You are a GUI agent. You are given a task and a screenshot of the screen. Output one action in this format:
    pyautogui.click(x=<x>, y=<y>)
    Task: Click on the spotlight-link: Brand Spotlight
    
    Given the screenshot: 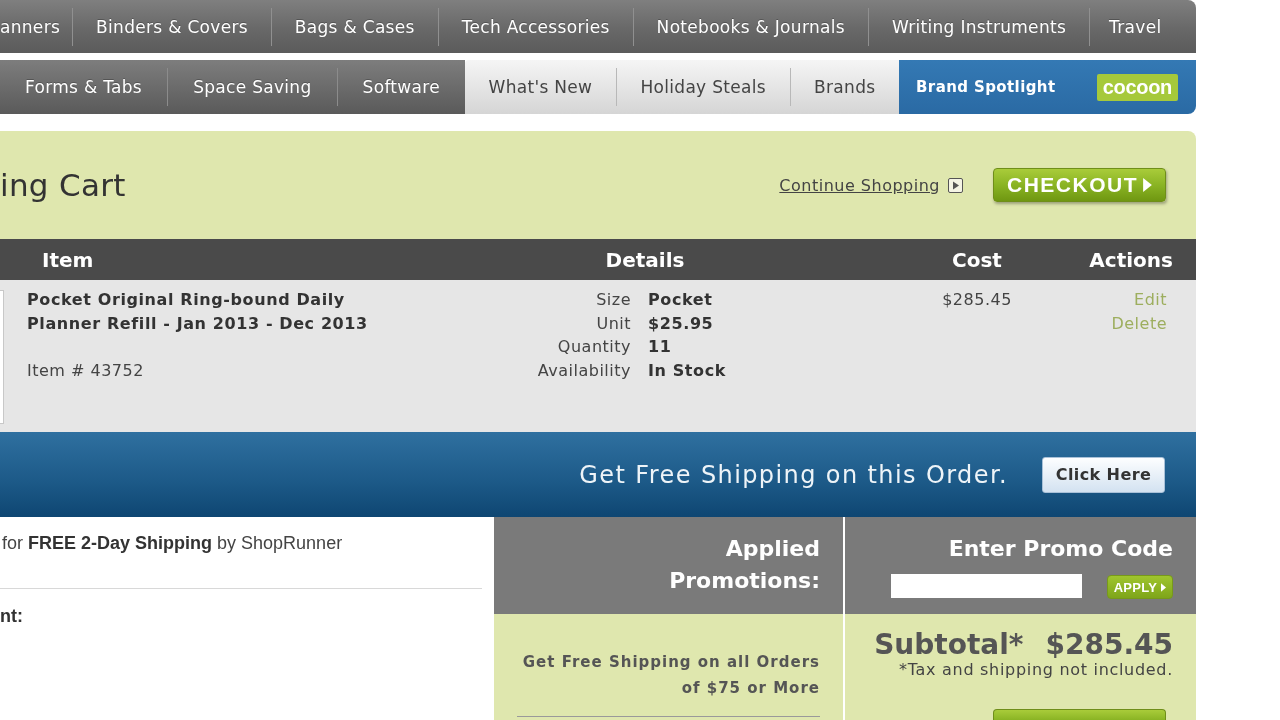 What is the action you would take?
    pyautogui.click(x=986, y=87)
    